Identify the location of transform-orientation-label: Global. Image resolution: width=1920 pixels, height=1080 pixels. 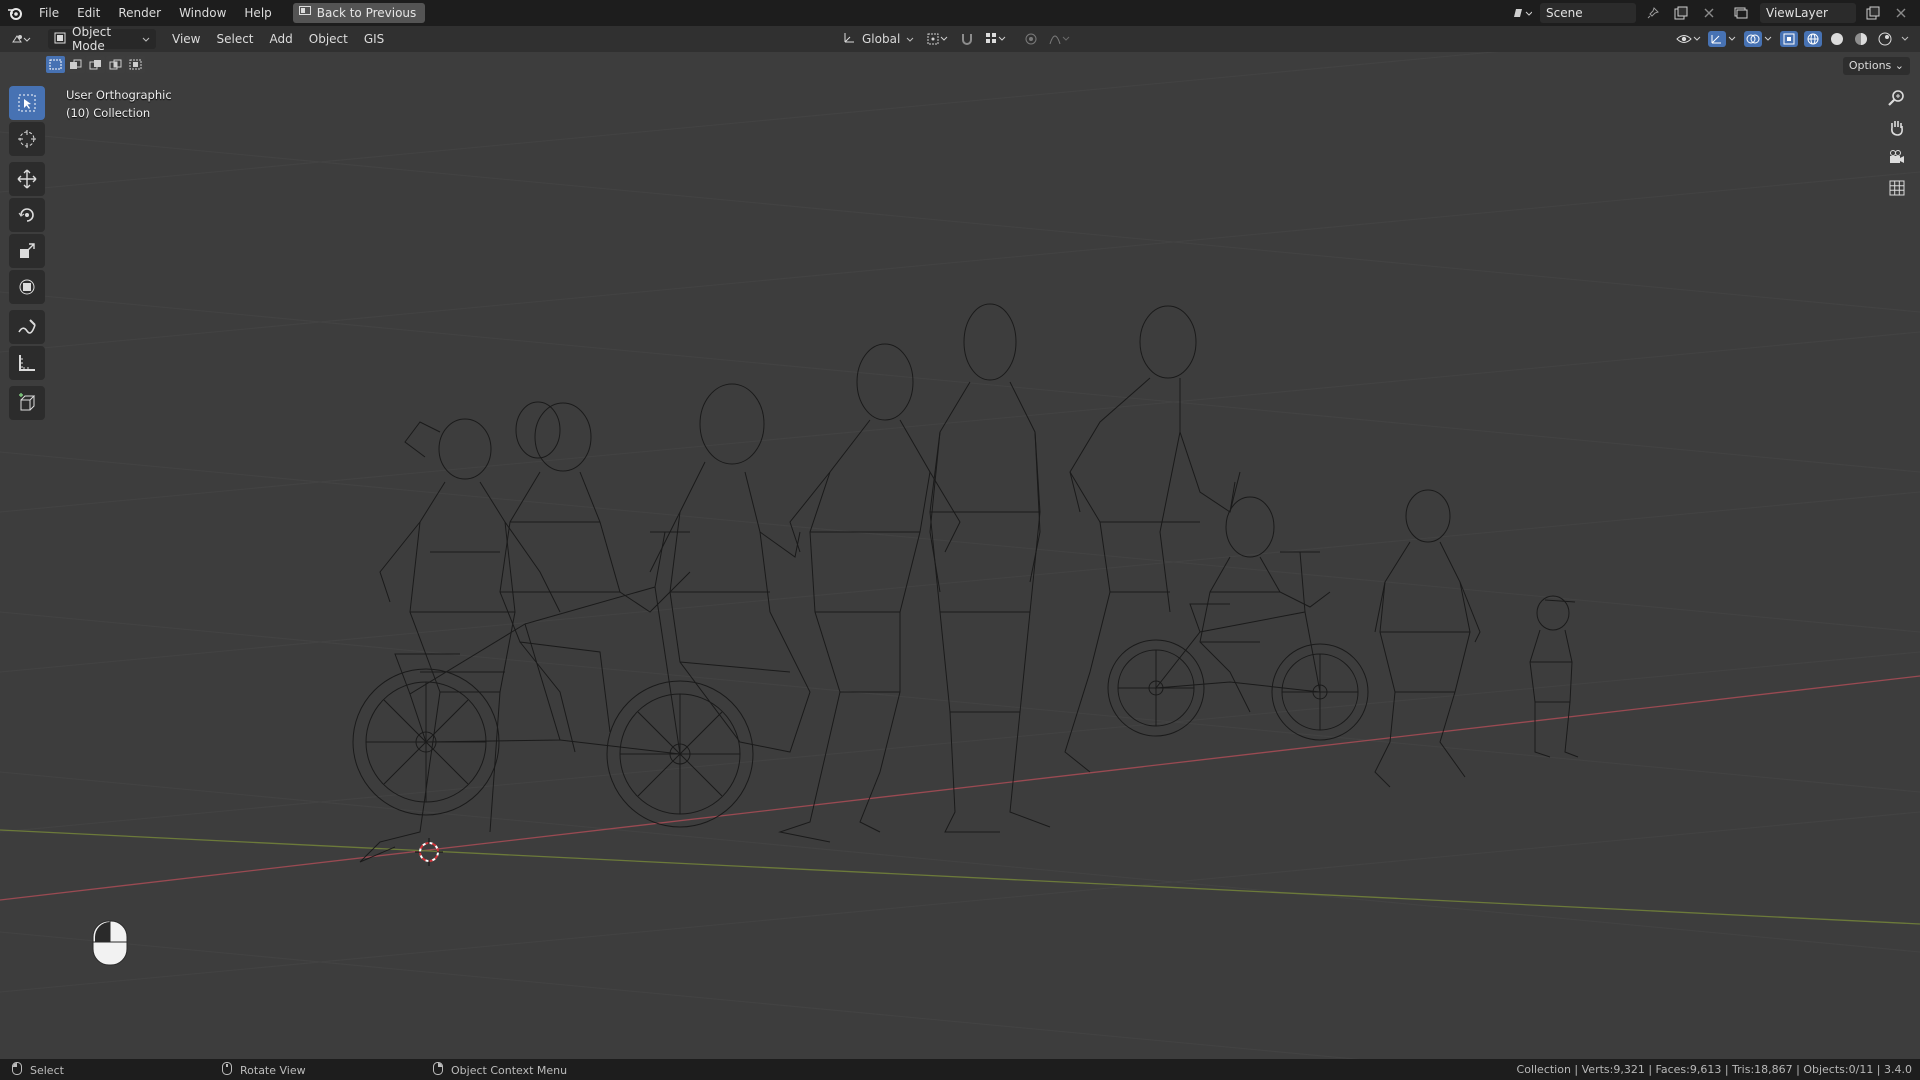
(881, 39).